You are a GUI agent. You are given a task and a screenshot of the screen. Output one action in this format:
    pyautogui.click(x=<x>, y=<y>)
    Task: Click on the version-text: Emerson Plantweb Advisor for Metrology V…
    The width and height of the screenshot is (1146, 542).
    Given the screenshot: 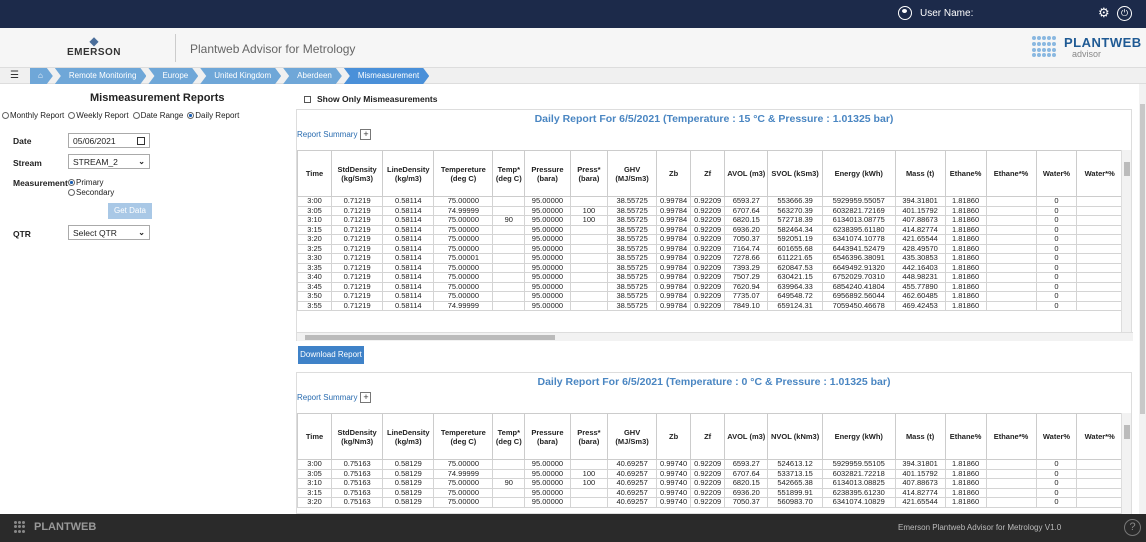 What is the action you would take?
    pyautogui.click(x=980, y=527)
    